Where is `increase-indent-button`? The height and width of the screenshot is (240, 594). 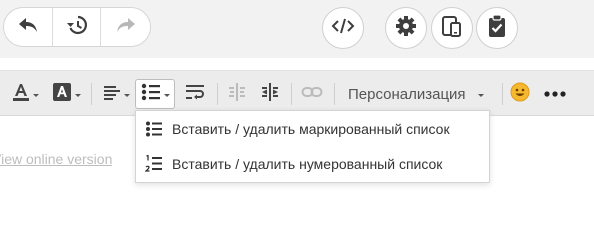
increase-indent-button is located at coordinates (270, 94).